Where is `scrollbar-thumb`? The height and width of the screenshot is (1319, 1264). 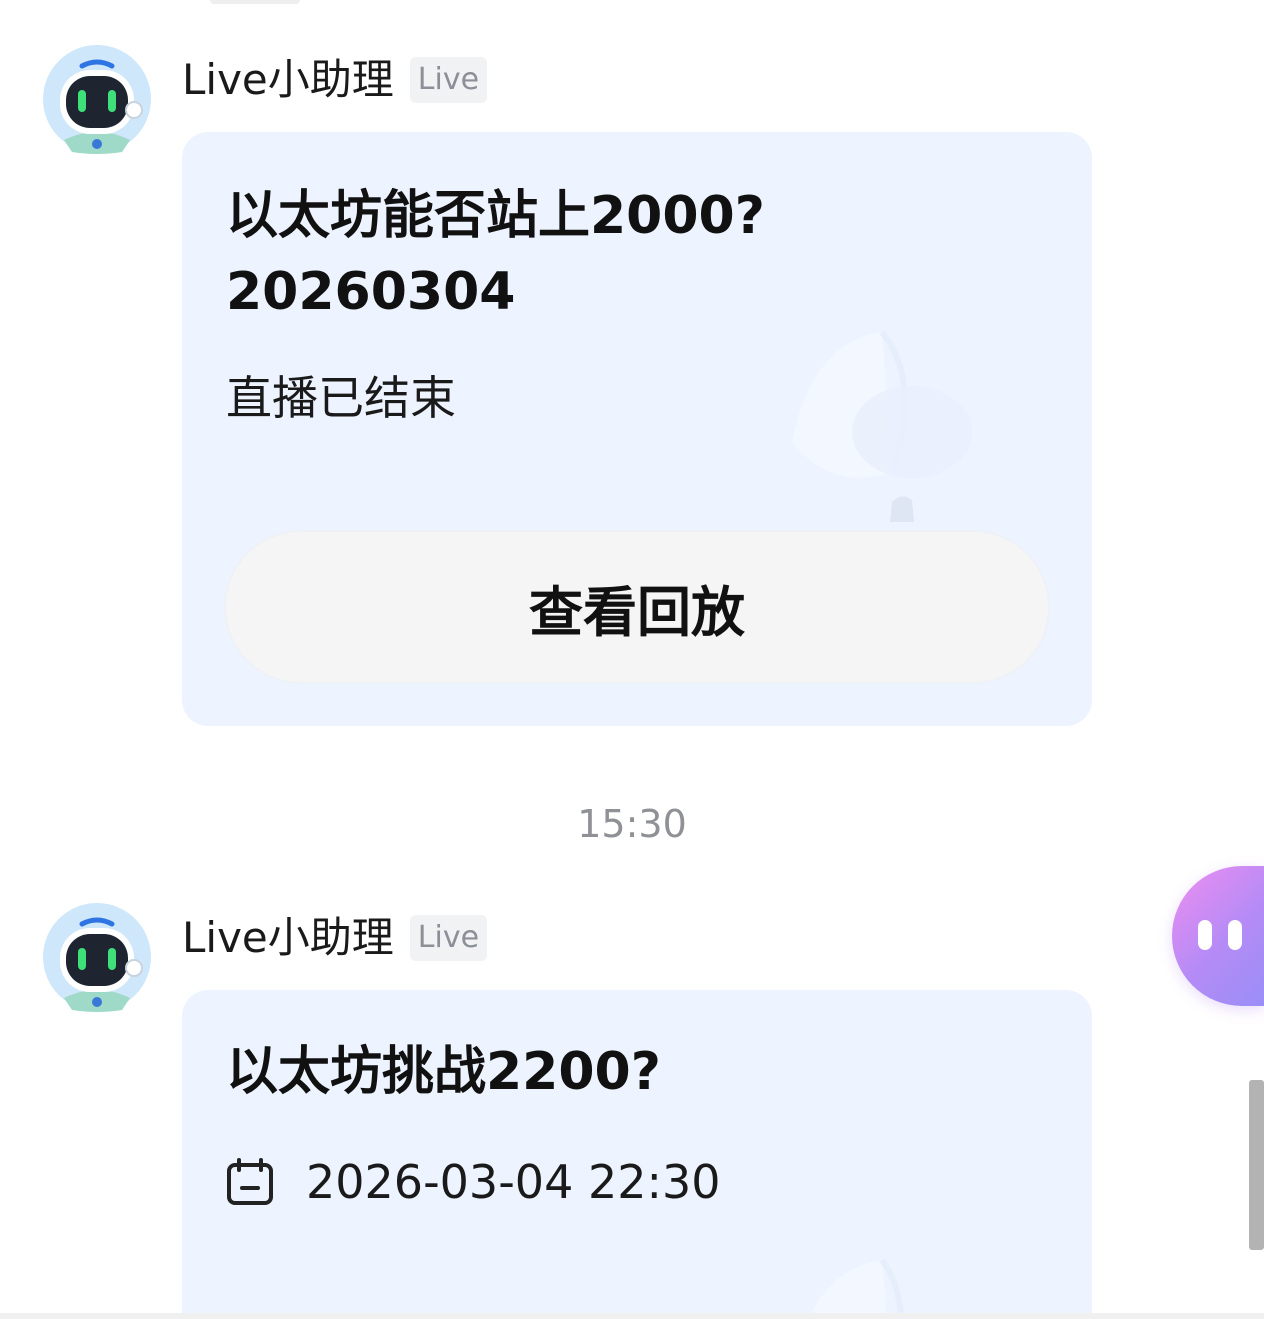
scrollbar-thumb is located at coordinates (1256, 1165).